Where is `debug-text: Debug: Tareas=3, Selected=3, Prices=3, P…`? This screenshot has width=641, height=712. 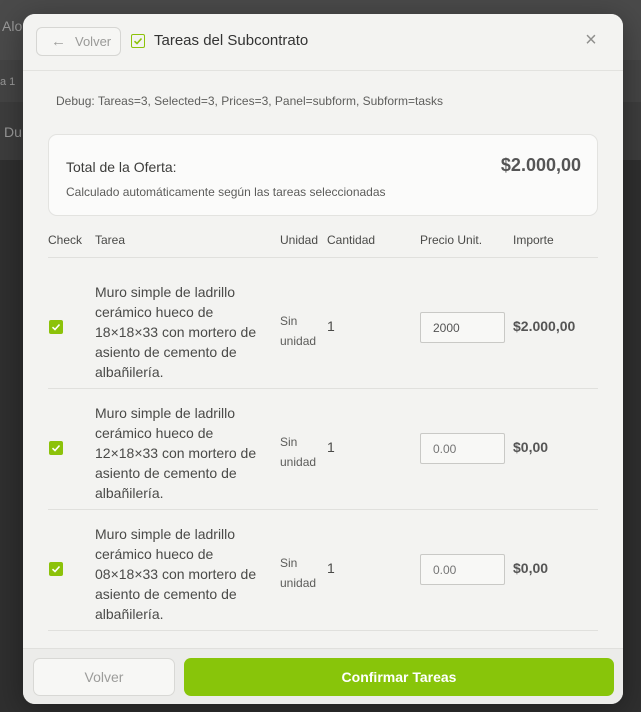 debug-text: Debug: Tareas=3, Selected=3, Prices=3, P… is located at coordinates (249, 101).